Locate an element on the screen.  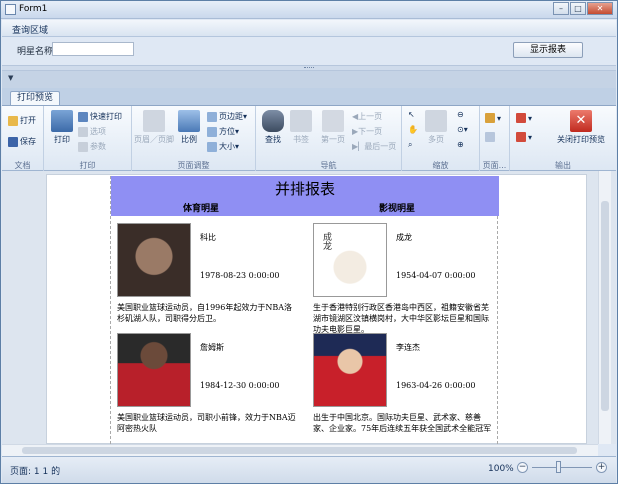
zoom-in-button: ⊕ is located at coordinates (460, 144).